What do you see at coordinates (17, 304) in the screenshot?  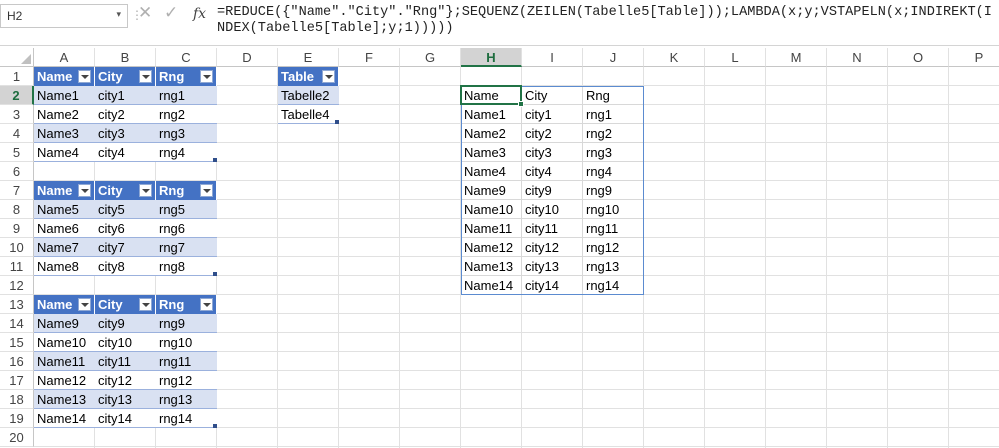 I see `row-header-13: 13` at bounding box center [17, 304].